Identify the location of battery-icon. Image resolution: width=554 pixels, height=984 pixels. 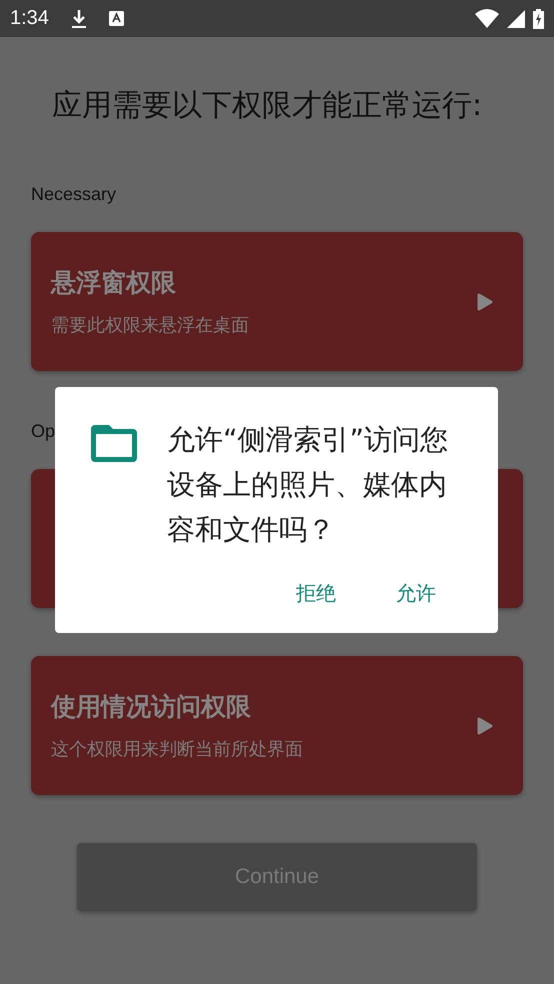
(538, 18).